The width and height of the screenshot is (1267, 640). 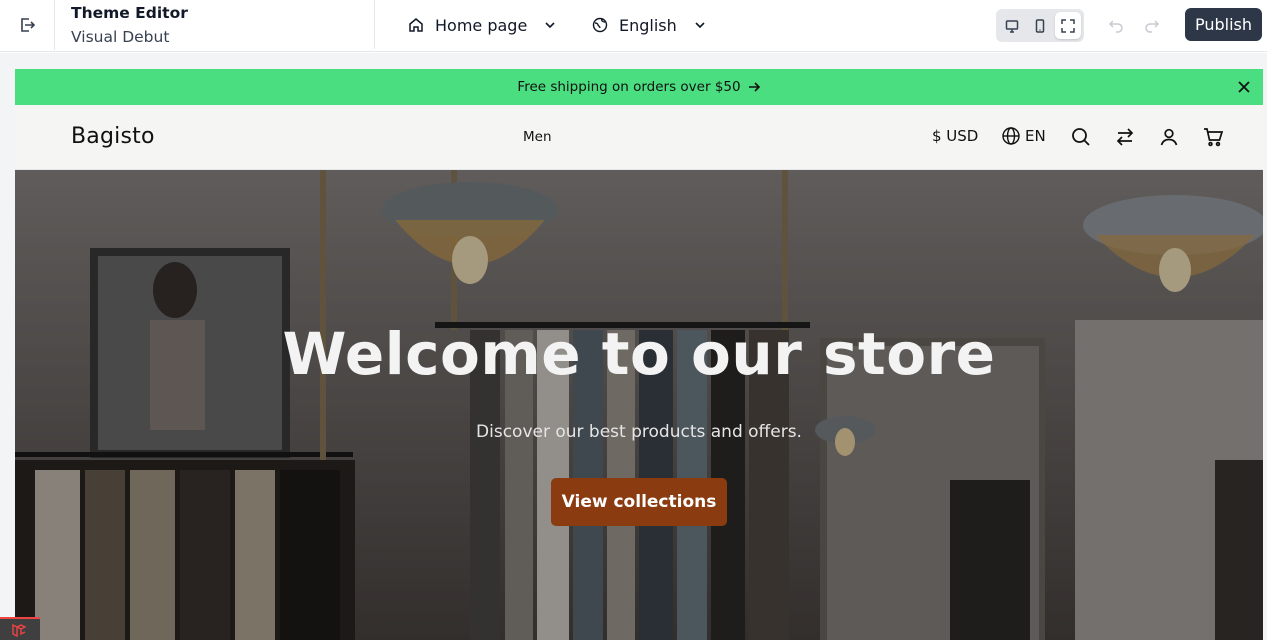 What do you see at coordinates (639, 432) in the screenshot?
I see `hero-subtitle: Discover our best products and offers.` at bounding box center [639, 432].